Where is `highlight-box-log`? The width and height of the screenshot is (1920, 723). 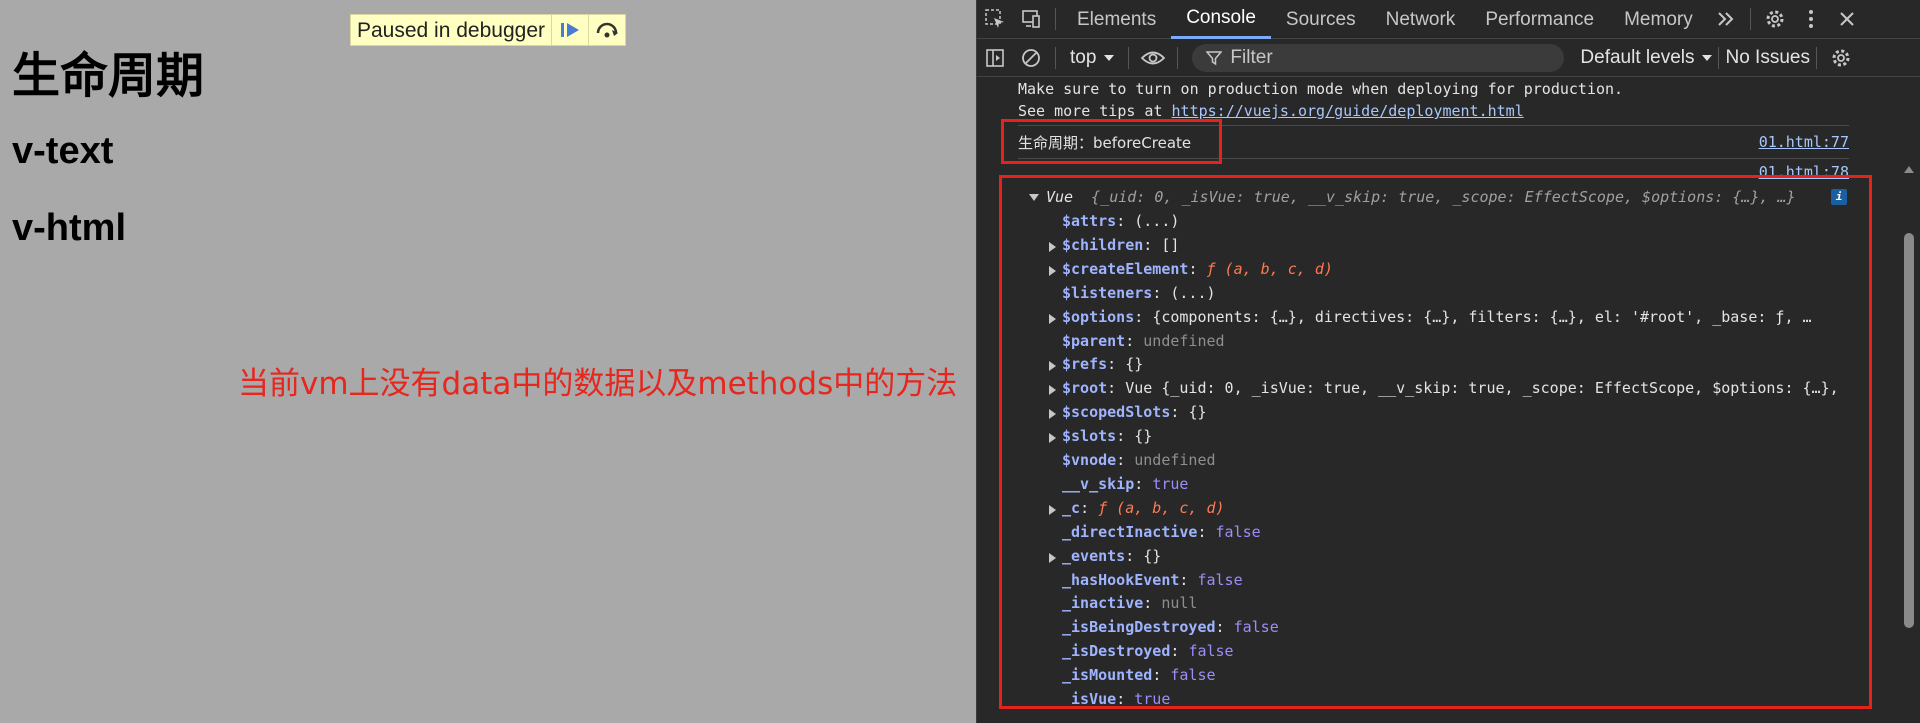
highlight-box-log is located at coordinates (1111, 141).